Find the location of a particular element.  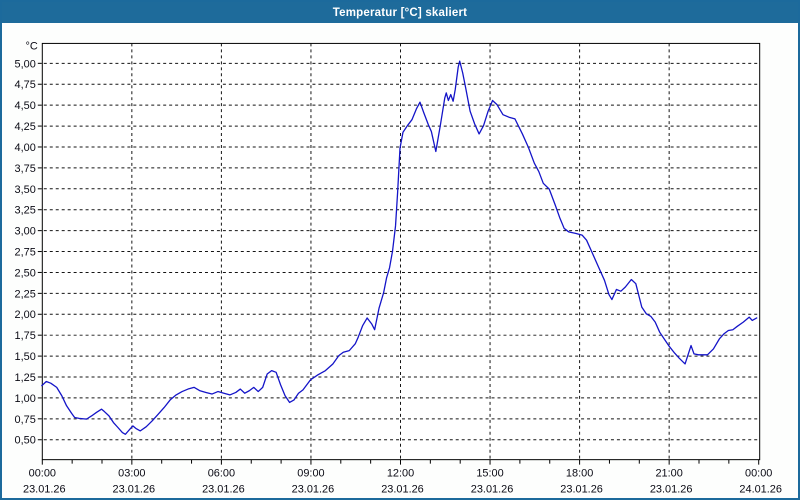

window-title-bar: Temperatur [°C] skaliert is located at coordinates (400, 12).